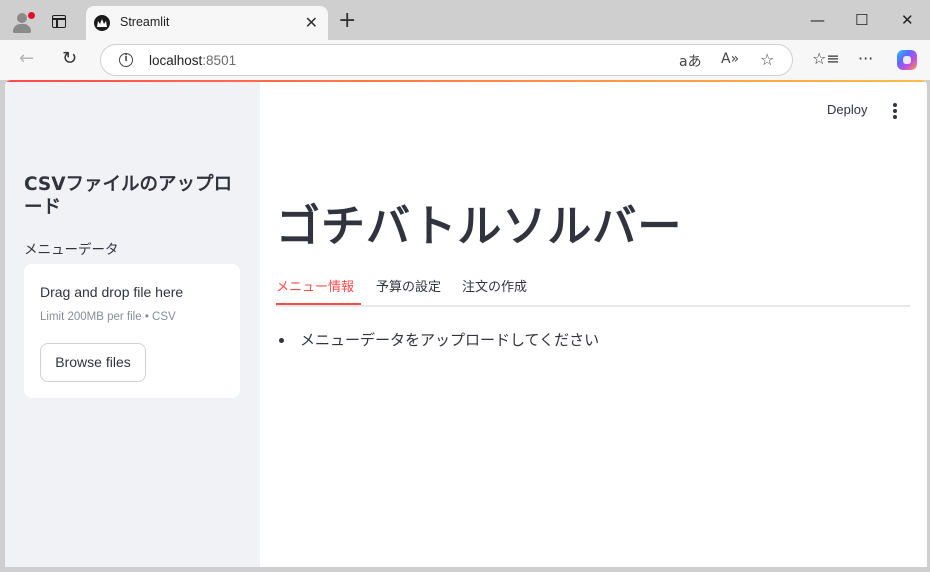  Describe the element at coordinates (593, 290) in the screenshot. I see `tab-bar: メニュー情報 予算の設定 注文の作成` at that location.